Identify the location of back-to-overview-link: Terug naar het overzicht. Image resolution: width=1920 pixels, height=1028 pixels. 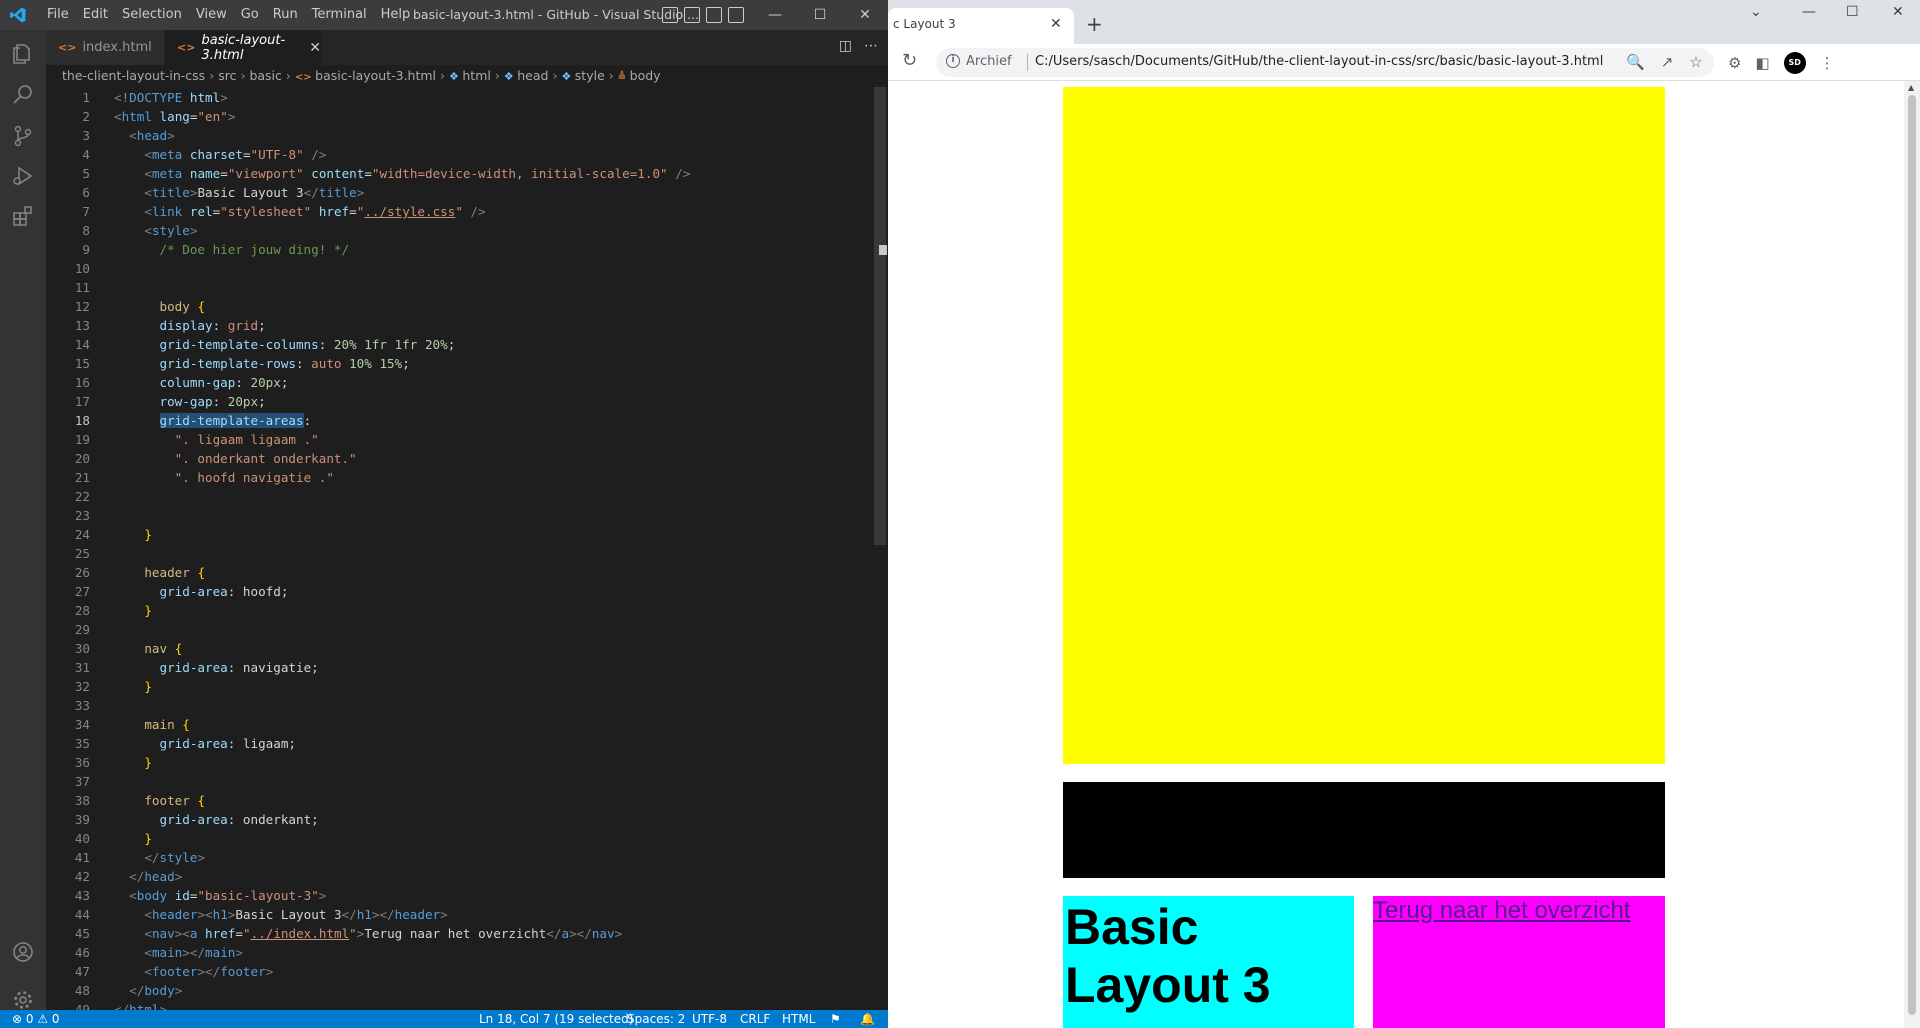
(1501, 911).